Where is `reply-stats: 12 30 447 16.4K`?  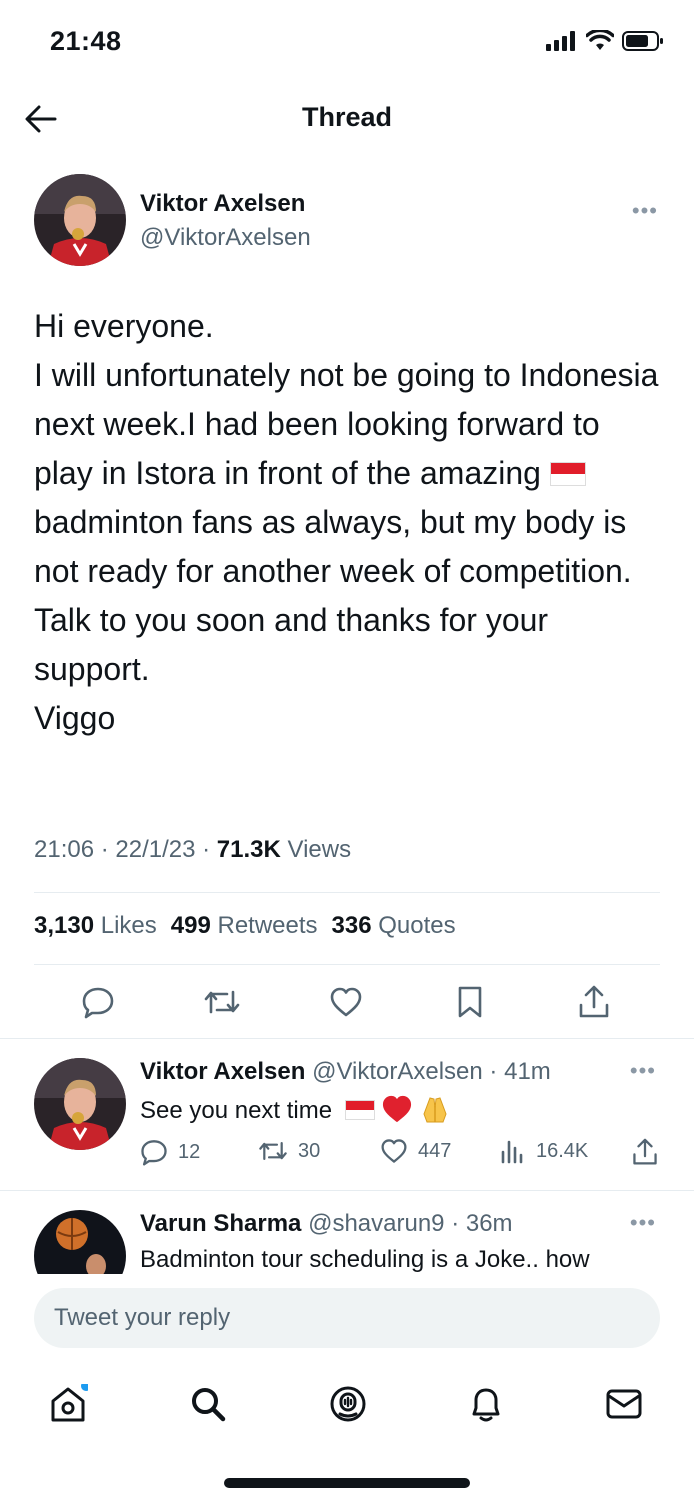
reply-stats: 12 30 447 16.4K is located at coordinates (400, 1153).